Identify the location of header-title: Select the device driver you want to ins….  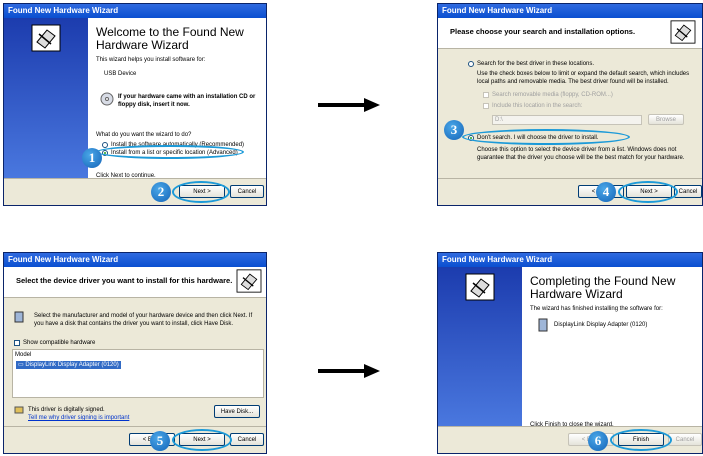
(124, 280).